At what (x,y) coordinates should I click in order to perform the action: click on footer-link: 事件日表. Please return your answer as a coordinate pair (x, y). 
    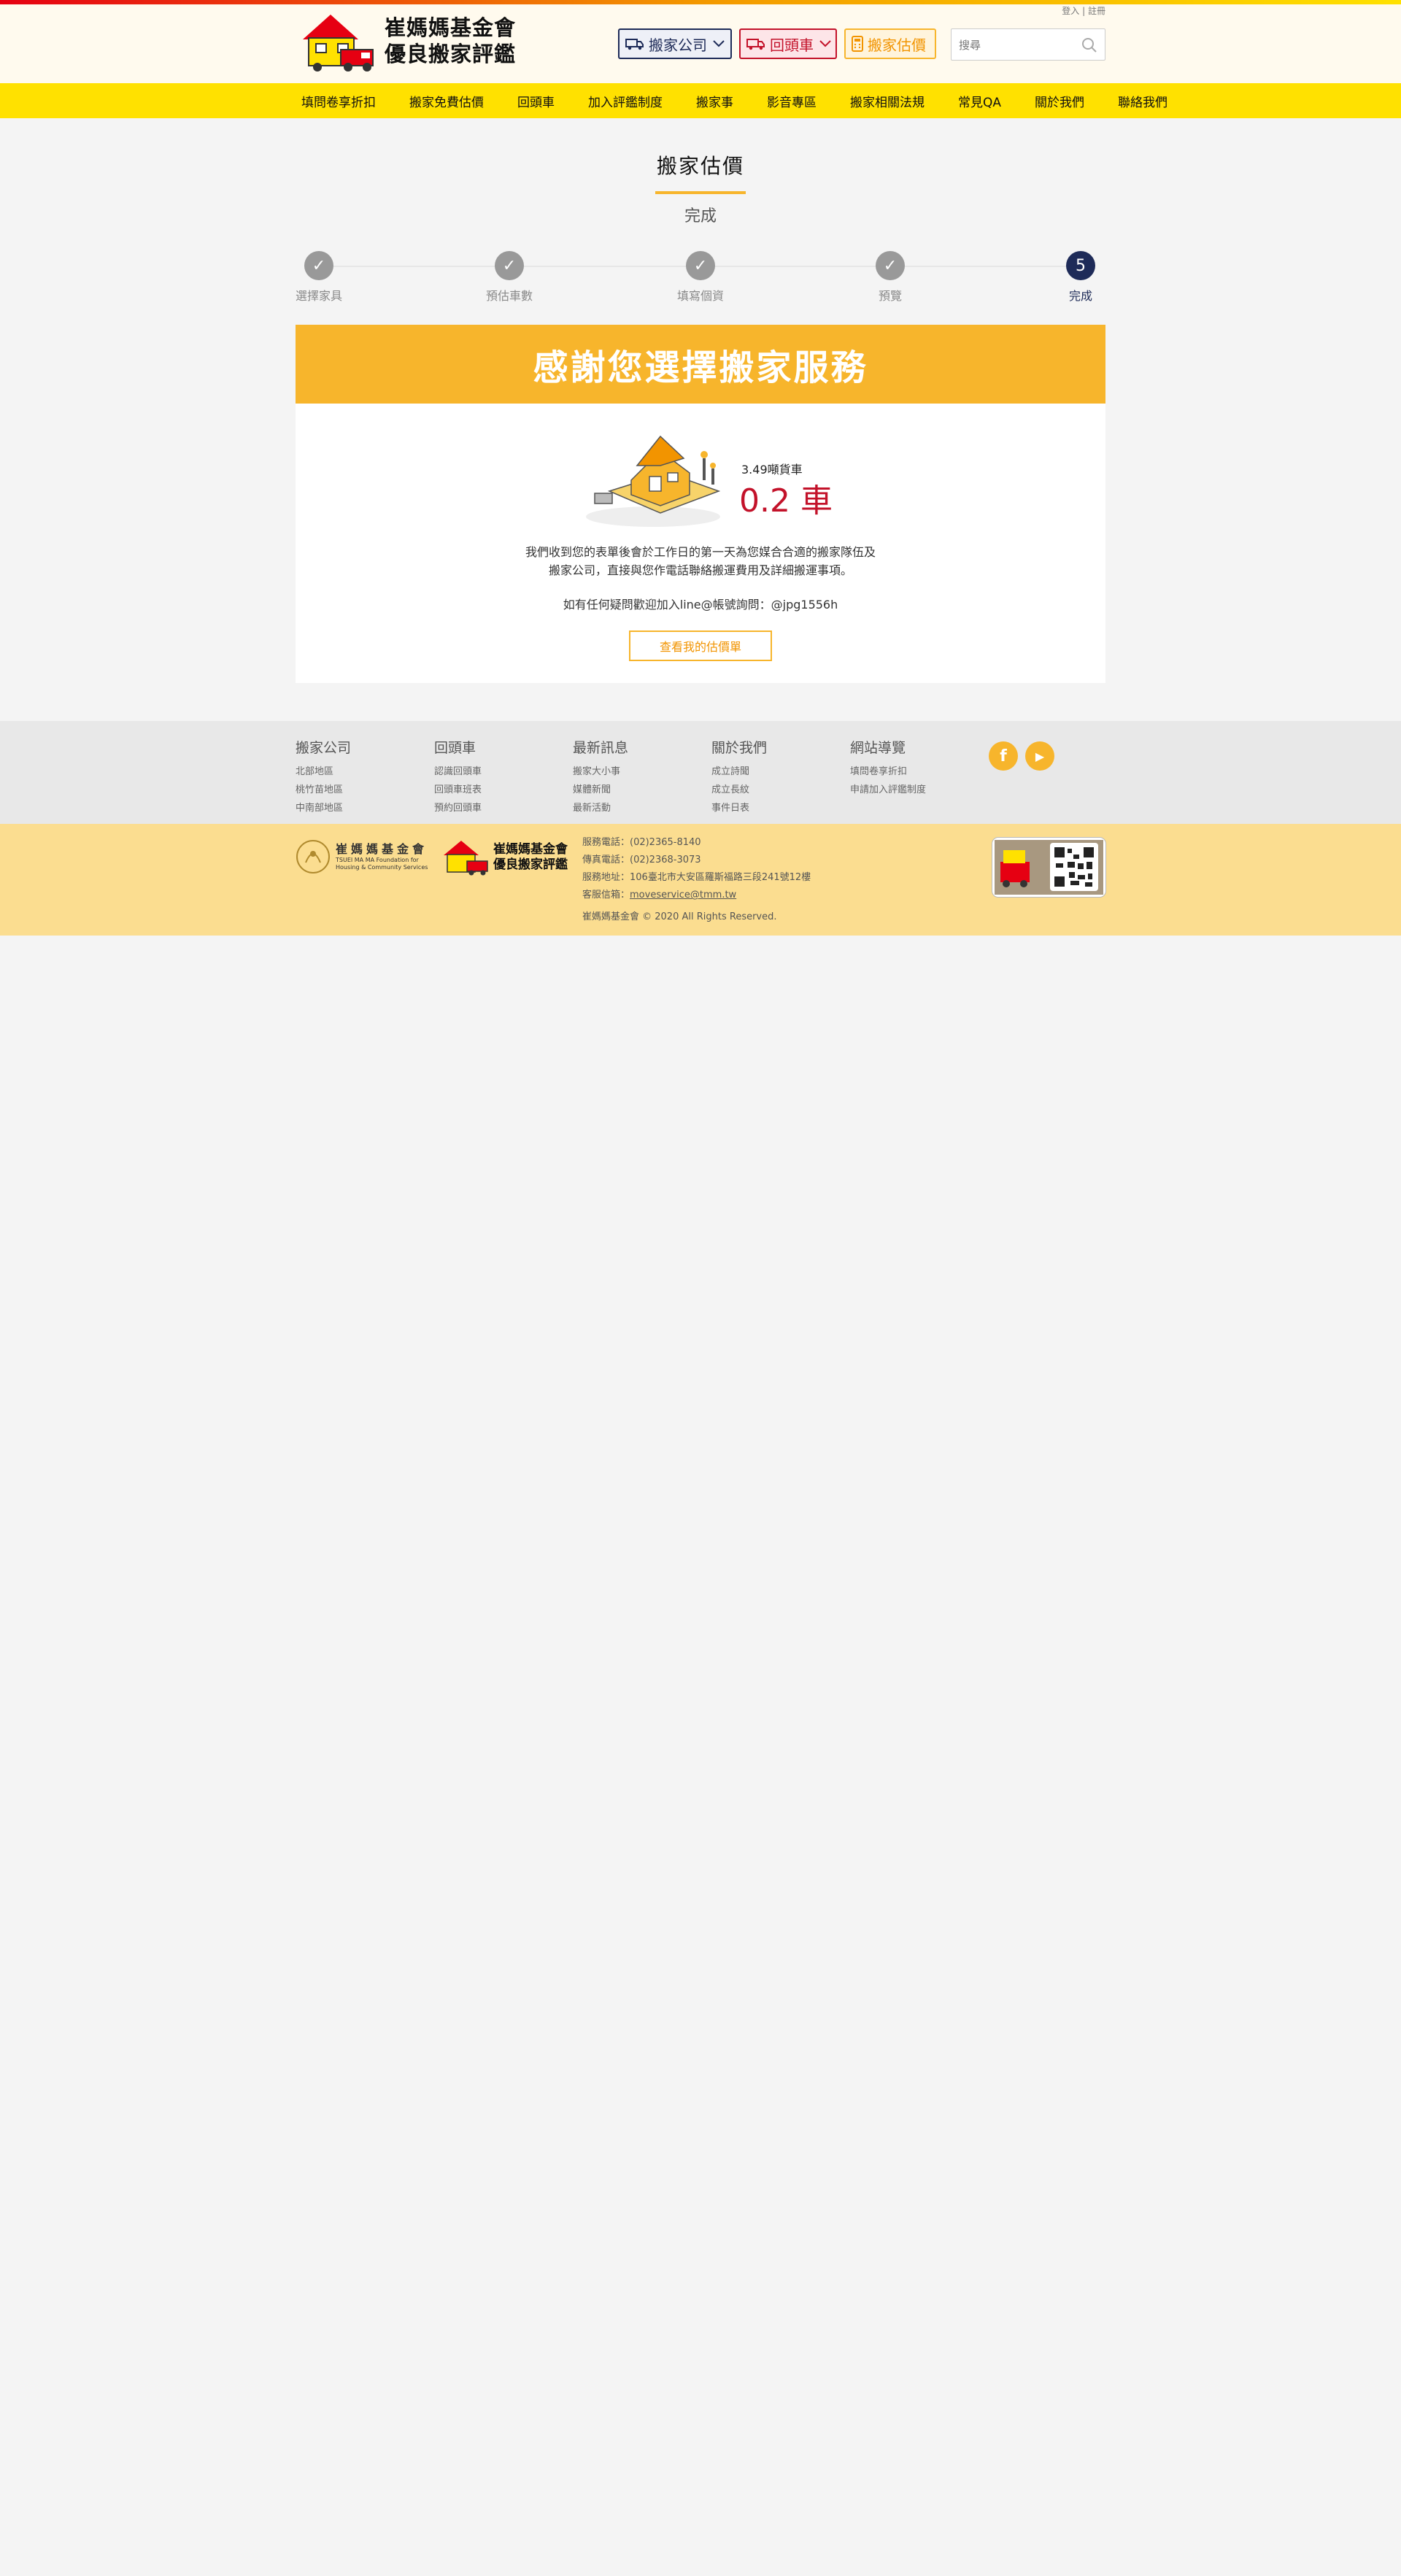
    Looking at the image, I should click on (739, 808).